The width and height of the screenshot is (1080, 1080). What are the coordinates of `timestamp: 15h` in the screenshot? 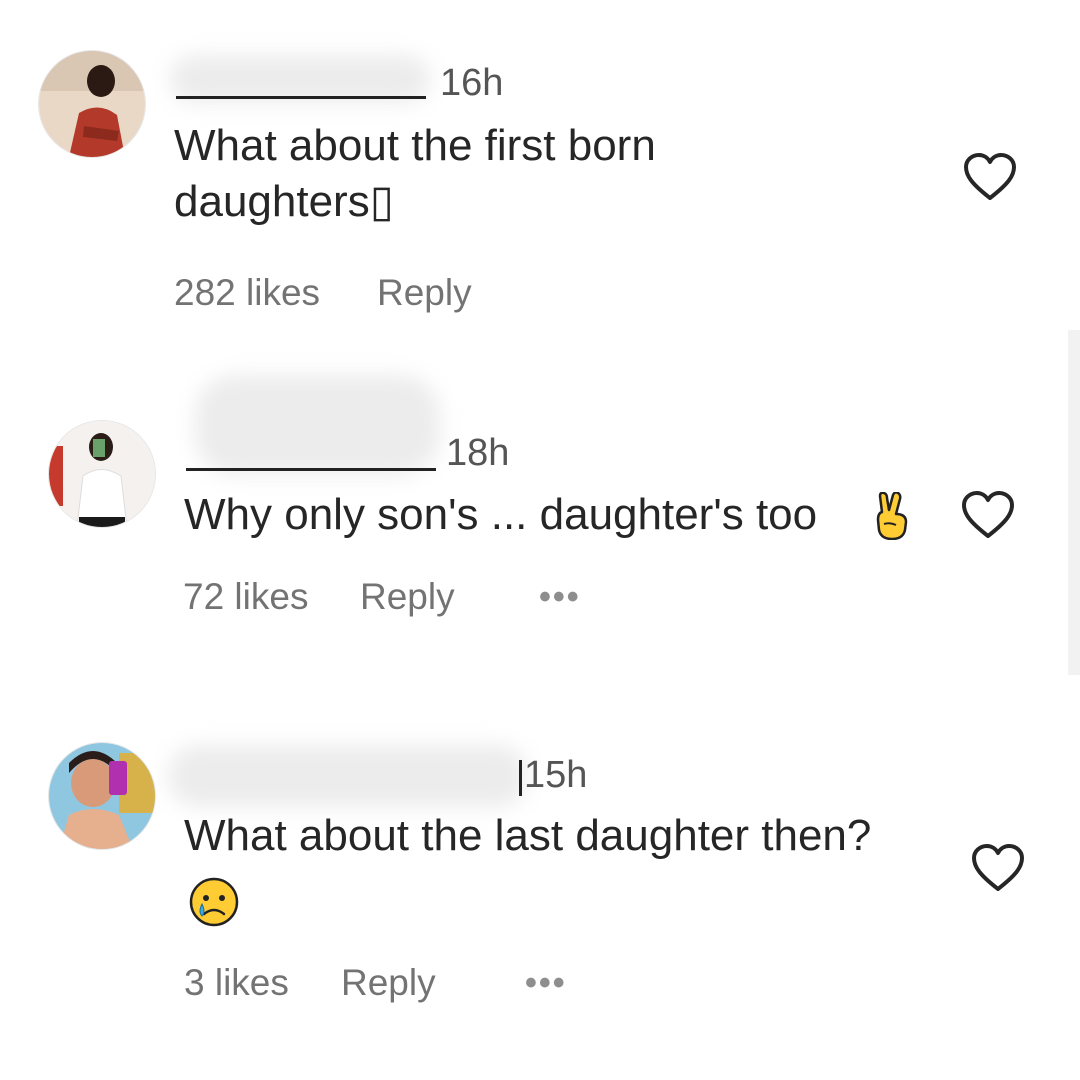 It's located at (556, 775).